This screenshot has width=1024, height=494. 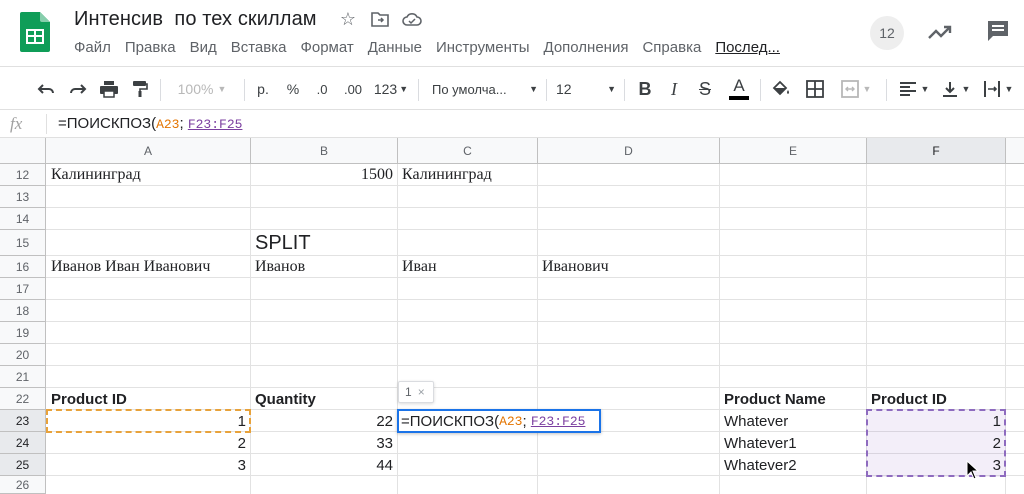 I want to click on cell-b22: Quantity, so click(x=324, y=399).